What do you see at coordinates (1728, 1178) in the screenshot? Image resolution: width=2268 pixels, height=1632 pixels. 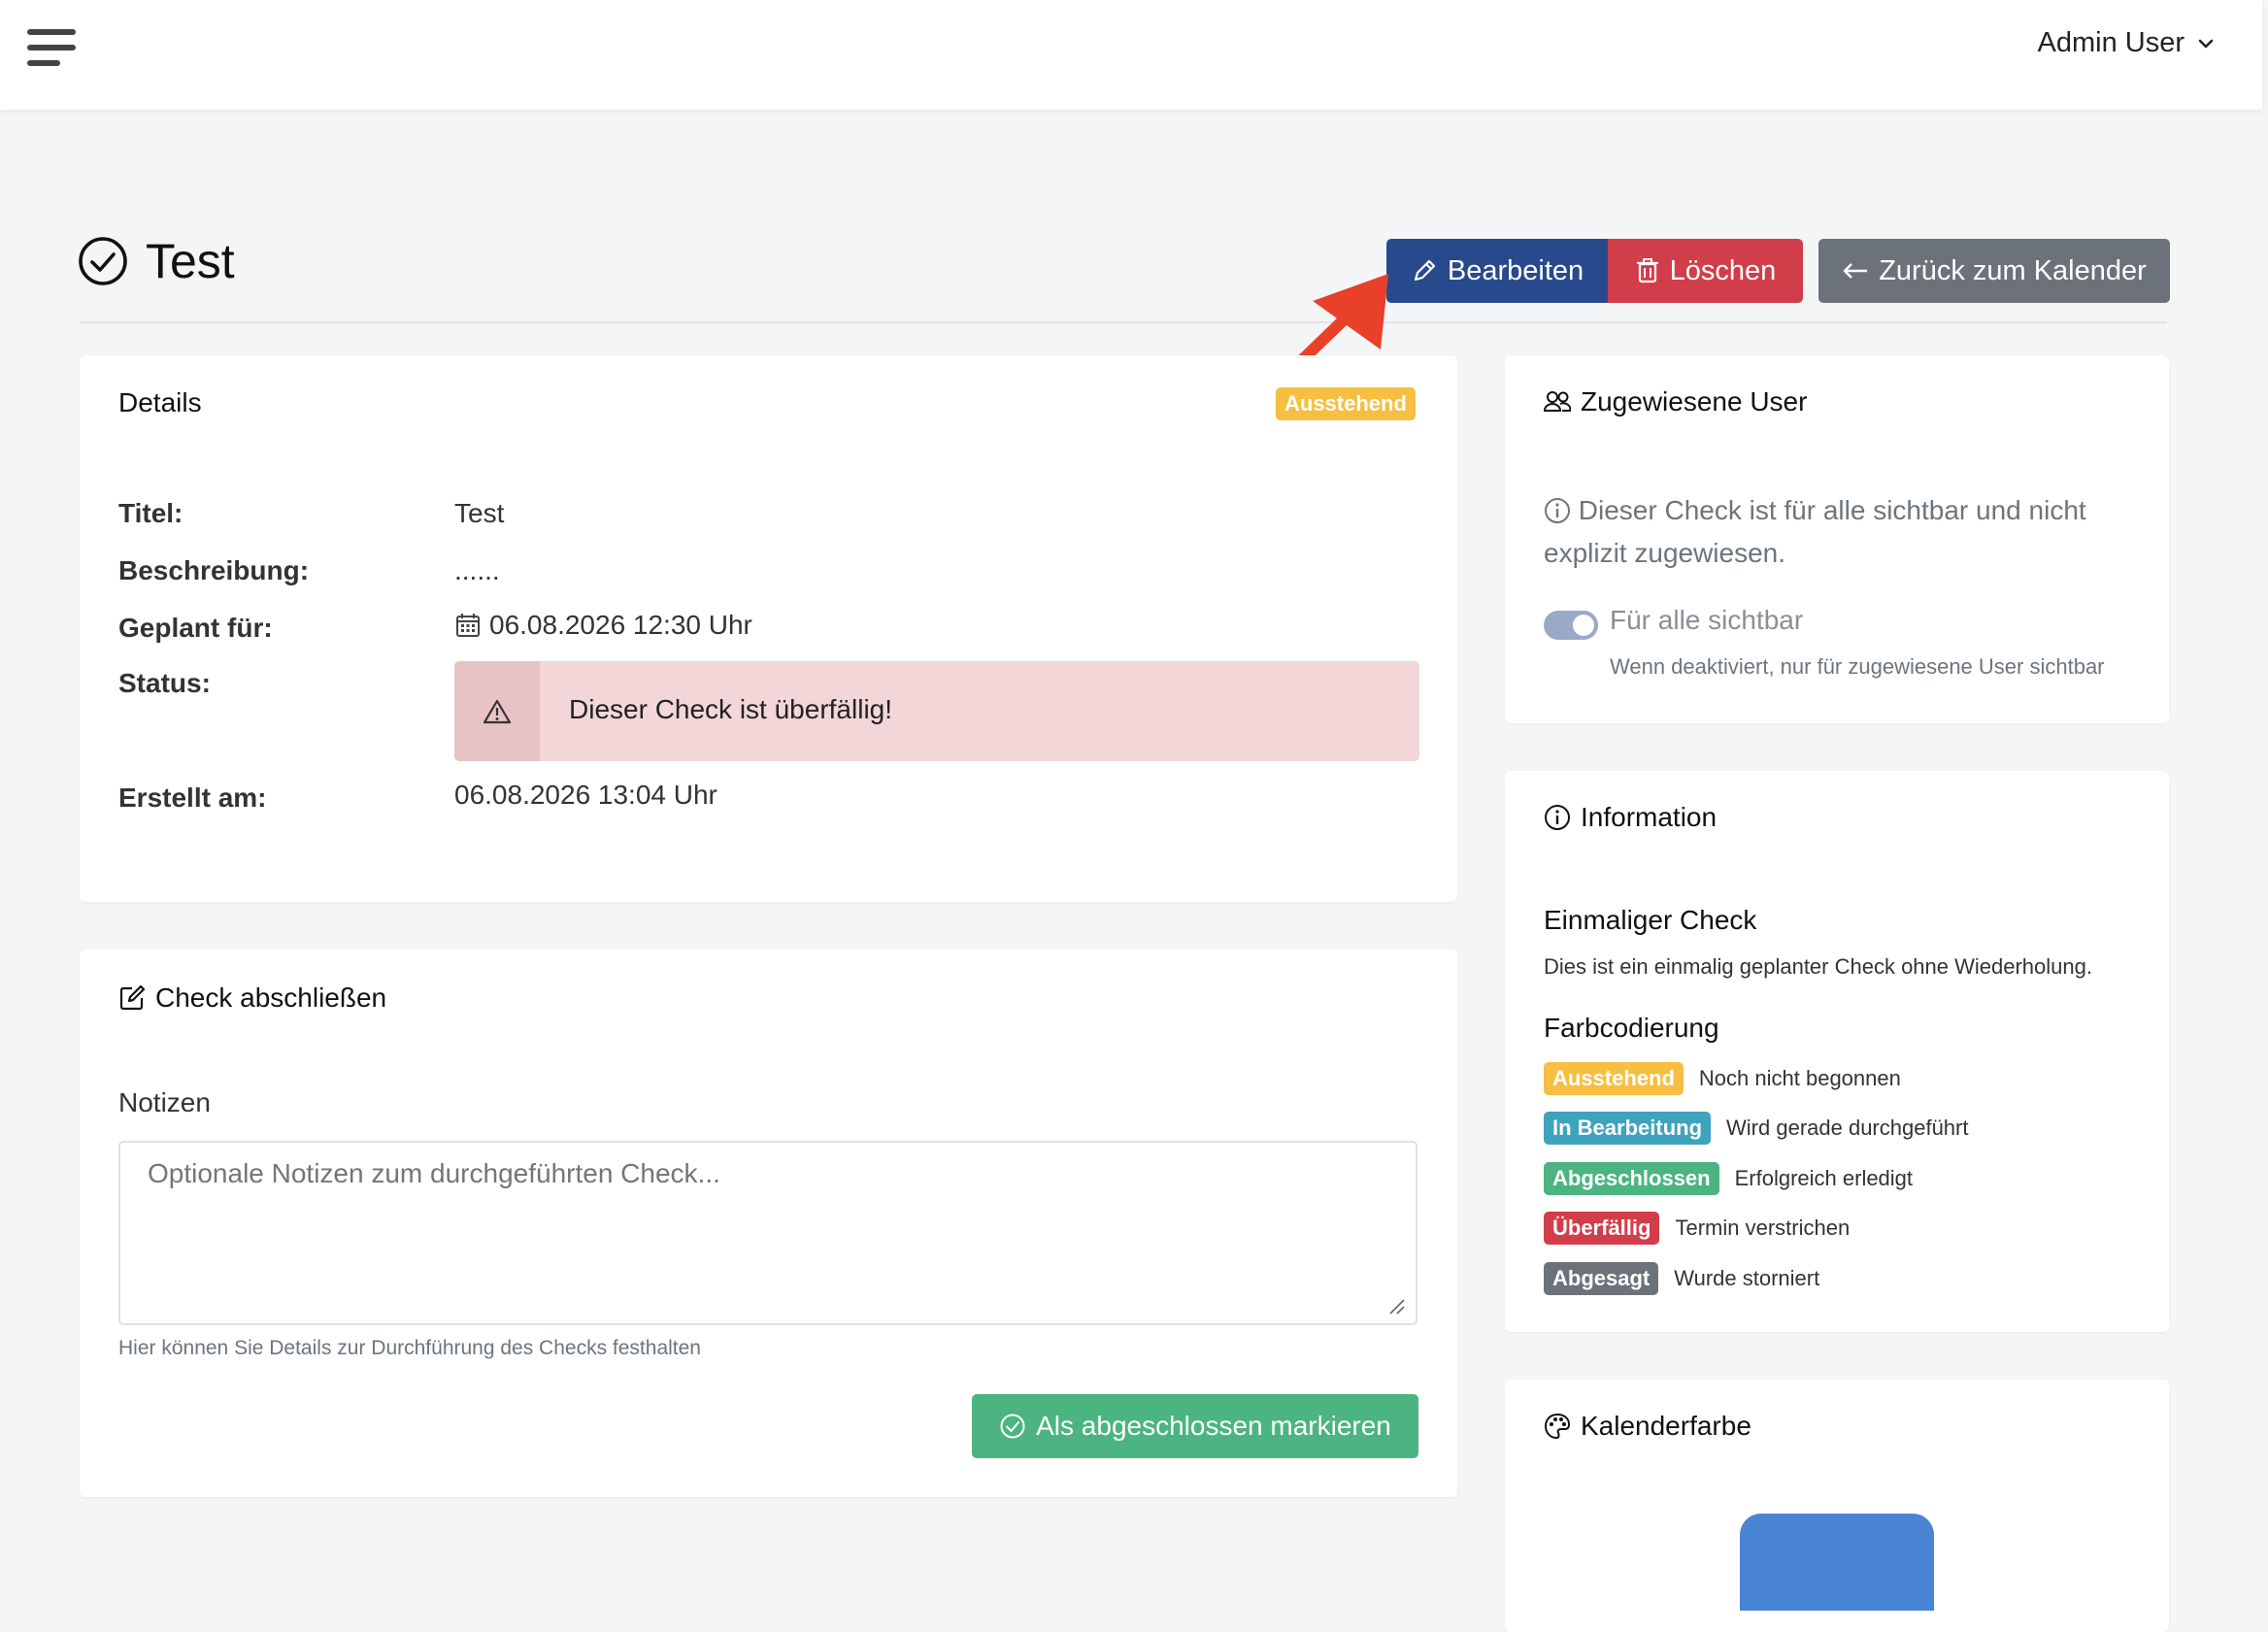 I see `legend-item: Abgeschlossen Erfolgreich erledigt` at bounding box center [1728, 1178].